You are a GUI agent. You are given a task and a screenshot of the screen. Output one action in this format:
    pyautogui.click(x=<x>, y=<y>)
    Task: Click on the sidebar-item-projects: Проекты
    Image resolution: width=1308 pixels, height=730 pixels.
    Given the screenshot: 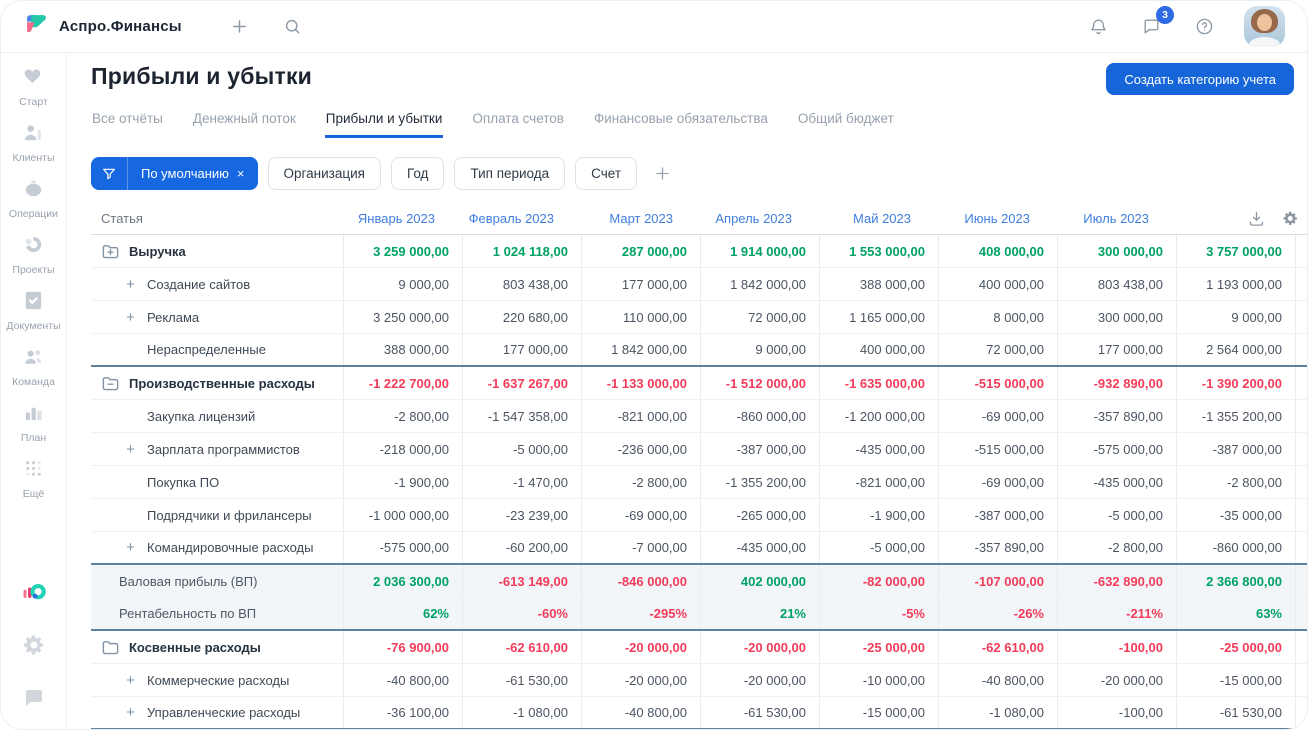 What is the action you would take?
    pyautogui.click(x=33, y=254)
    